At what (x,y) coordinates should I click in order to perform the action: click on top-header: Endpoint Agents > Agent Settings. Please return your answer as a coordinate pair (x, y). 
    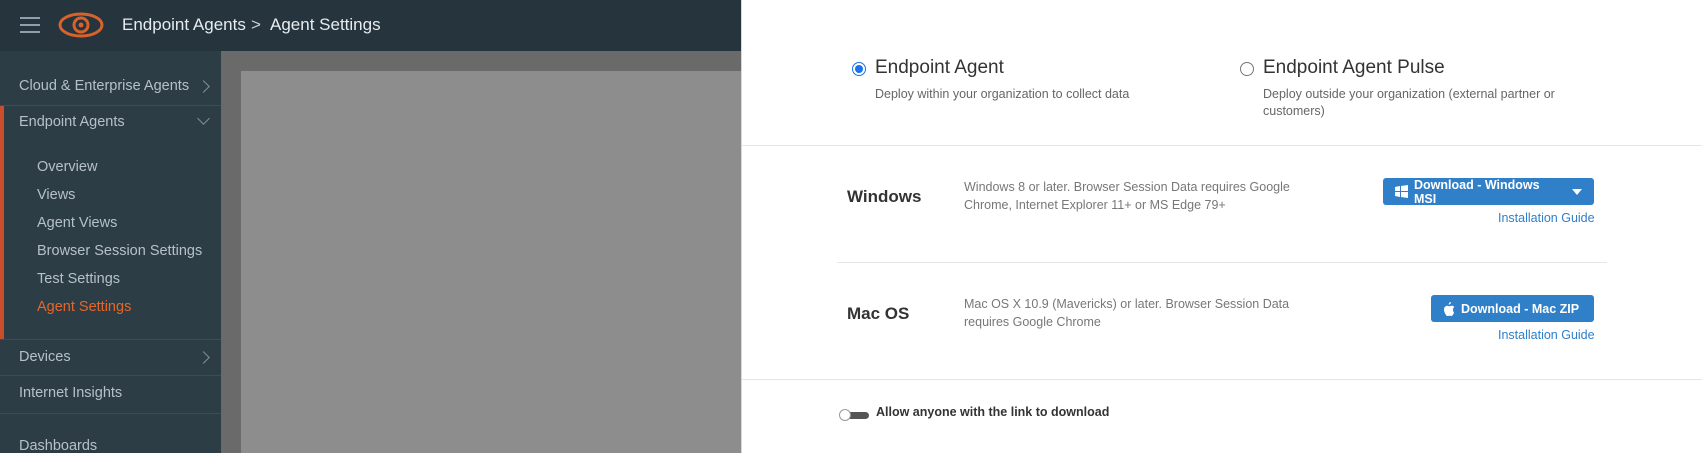
    Looking at the image, I should click on (370, 25).